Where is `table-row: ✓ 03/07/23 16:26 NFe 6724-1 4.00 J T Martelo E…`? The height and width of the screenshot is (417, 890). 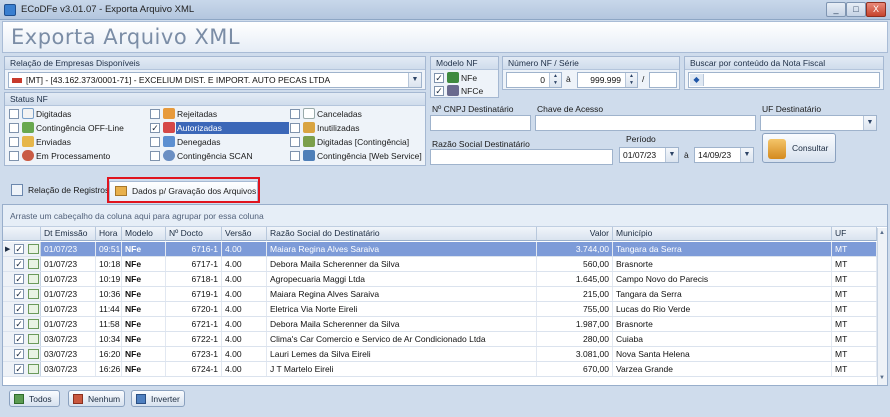
table-row: ✓ 03/07/23 16:26 NFe 6724-1 4.00 J T Martelo E… is located at coordinates (440, 369).